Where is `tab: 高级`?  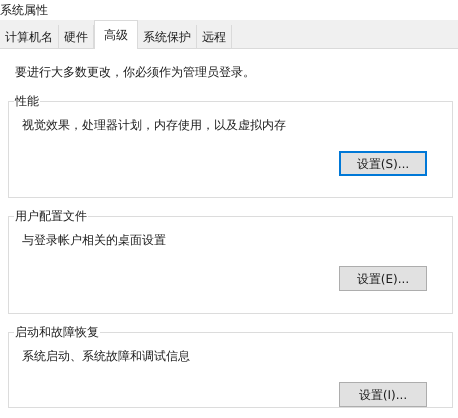
tab: 高级 is located at coordinates (116, 34).